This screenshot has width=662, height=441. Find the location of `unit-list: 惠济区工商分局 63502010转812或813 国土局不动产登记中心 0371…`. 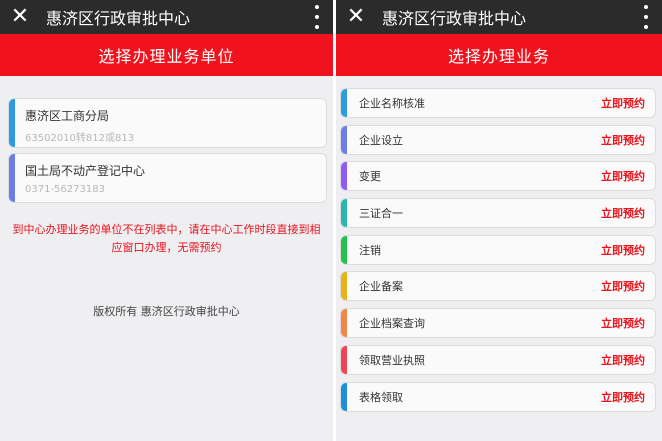

unit-list: 惠济区工商分局 63502010转812或813 国土局不动产登记中心 0371… is located at coordinates (166, 139).